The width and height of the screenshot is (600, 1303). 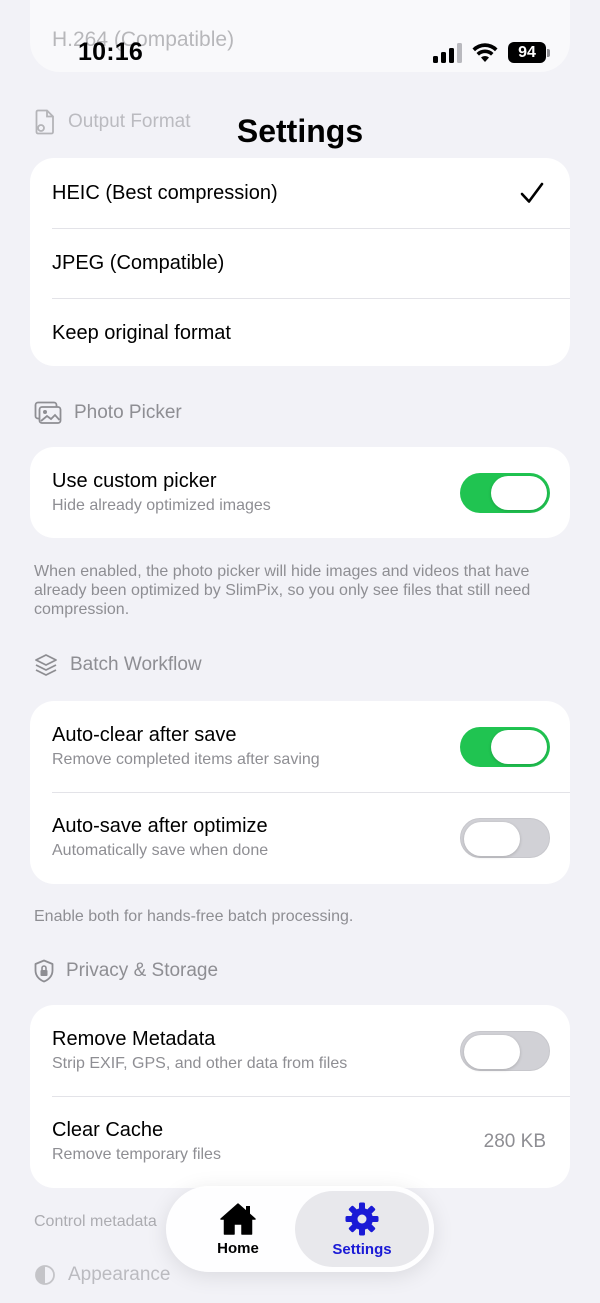 What do you see at coordinates (160, 850) in the screenshot?
I see `auto-save-subtitle: Automatically save when done` at bounding box center [160, 850].